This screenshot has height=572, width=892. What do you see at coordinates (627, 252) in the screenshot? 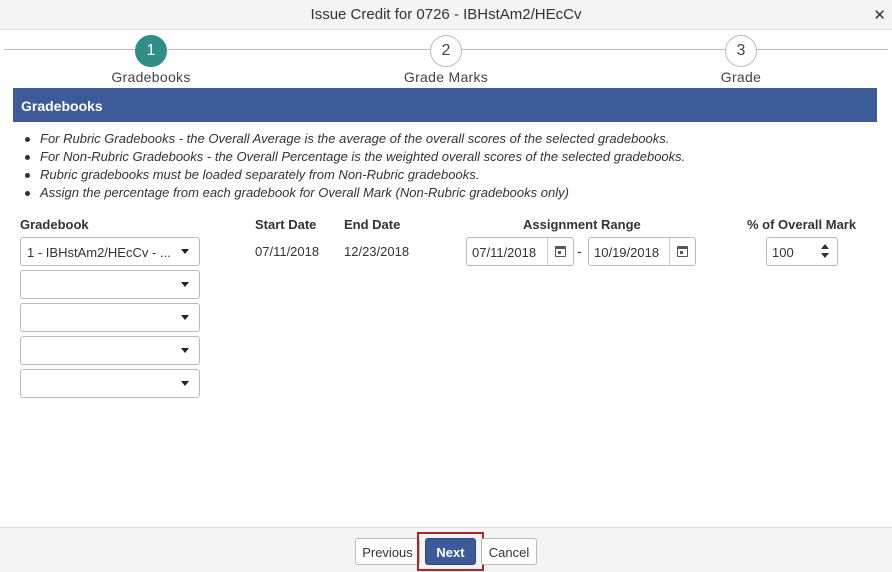
I see `range-to-value: 10/19/2018` at bounding box center [627, 252].